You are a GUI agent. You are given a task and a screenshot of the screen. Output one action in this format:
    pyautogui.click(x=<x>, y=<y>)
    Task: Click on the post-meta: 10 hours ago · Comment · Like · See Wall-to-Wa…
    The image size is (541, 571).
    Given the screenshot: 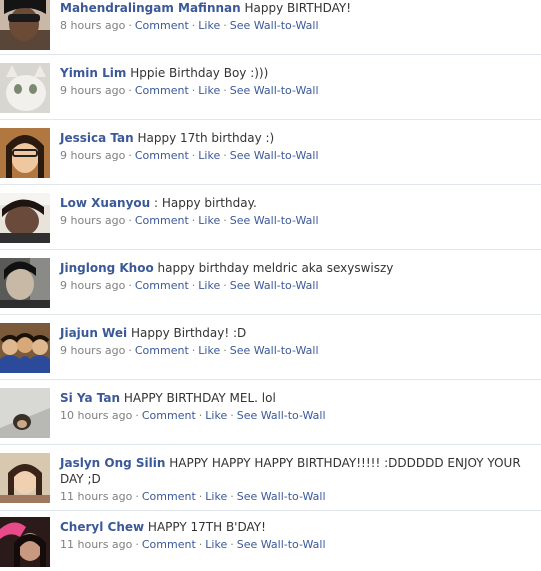 What is the action you would take?
    pyautogui.click(x=297, y=416)
    